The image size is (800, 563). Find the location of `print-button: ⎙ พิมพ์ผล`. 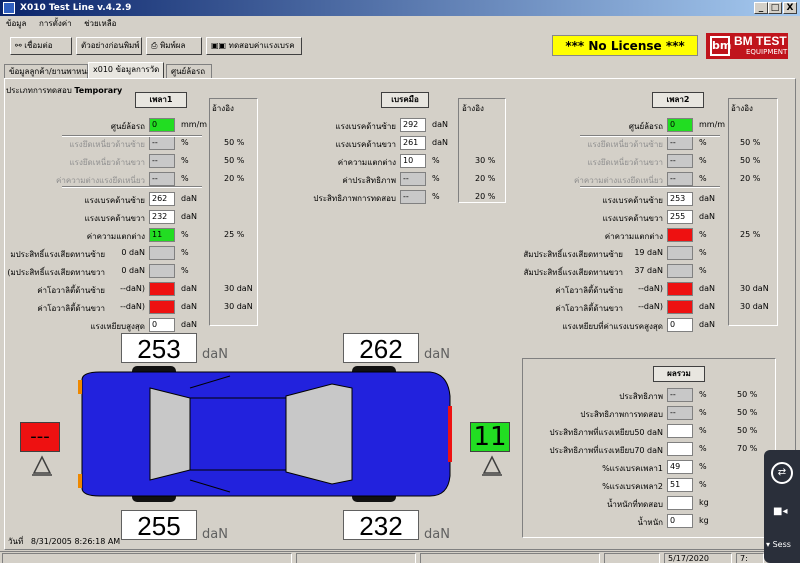

print-button: ⎙ พิมพ์ผล is located at coordinates (174, 46).